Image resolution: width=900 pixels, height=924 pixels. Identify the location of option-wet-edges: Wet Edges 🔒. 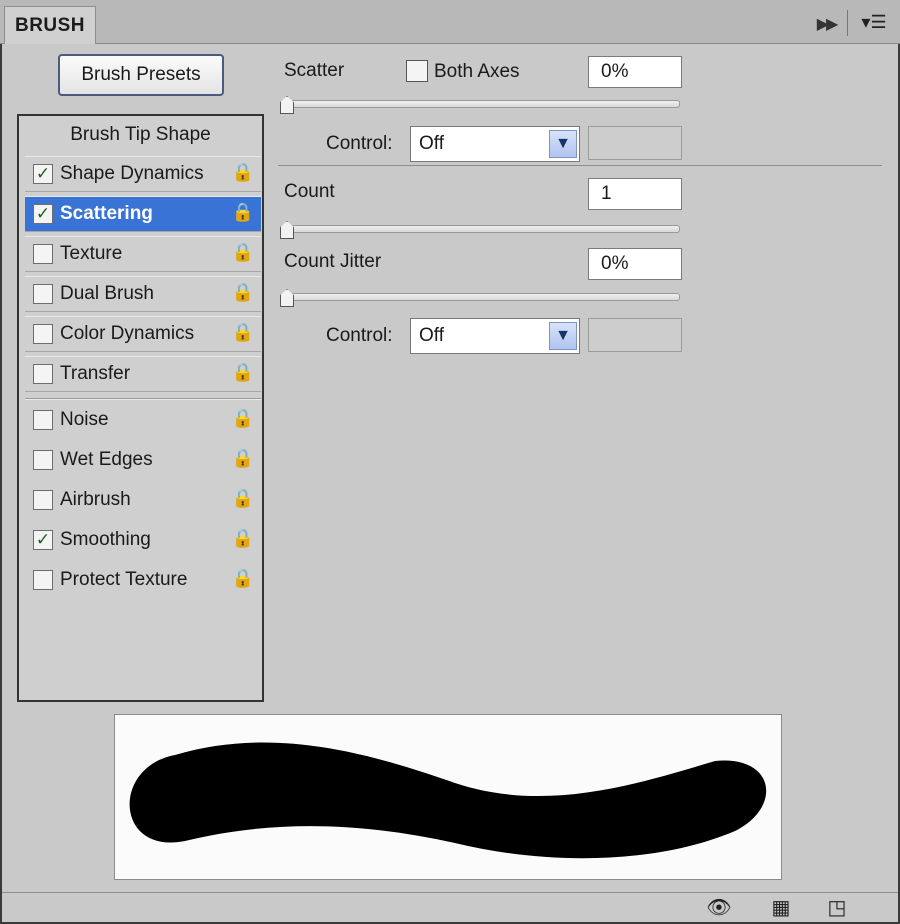
(143, 460).